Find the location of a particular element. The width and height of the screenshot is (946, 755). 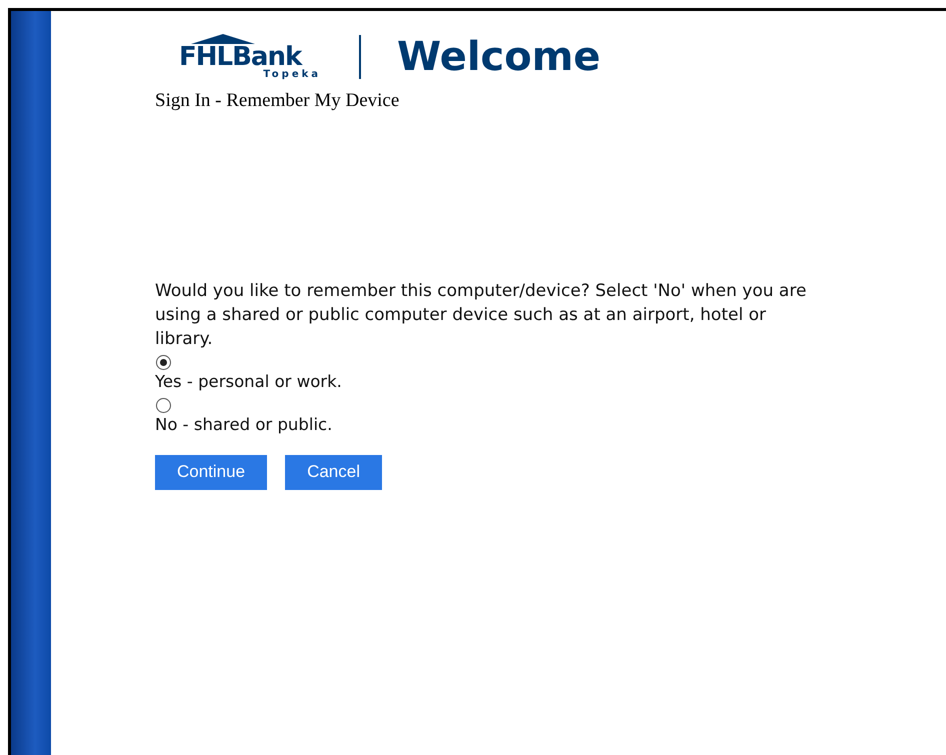

option-label: Yes - personal or work. is located at coordinates (248, 381).